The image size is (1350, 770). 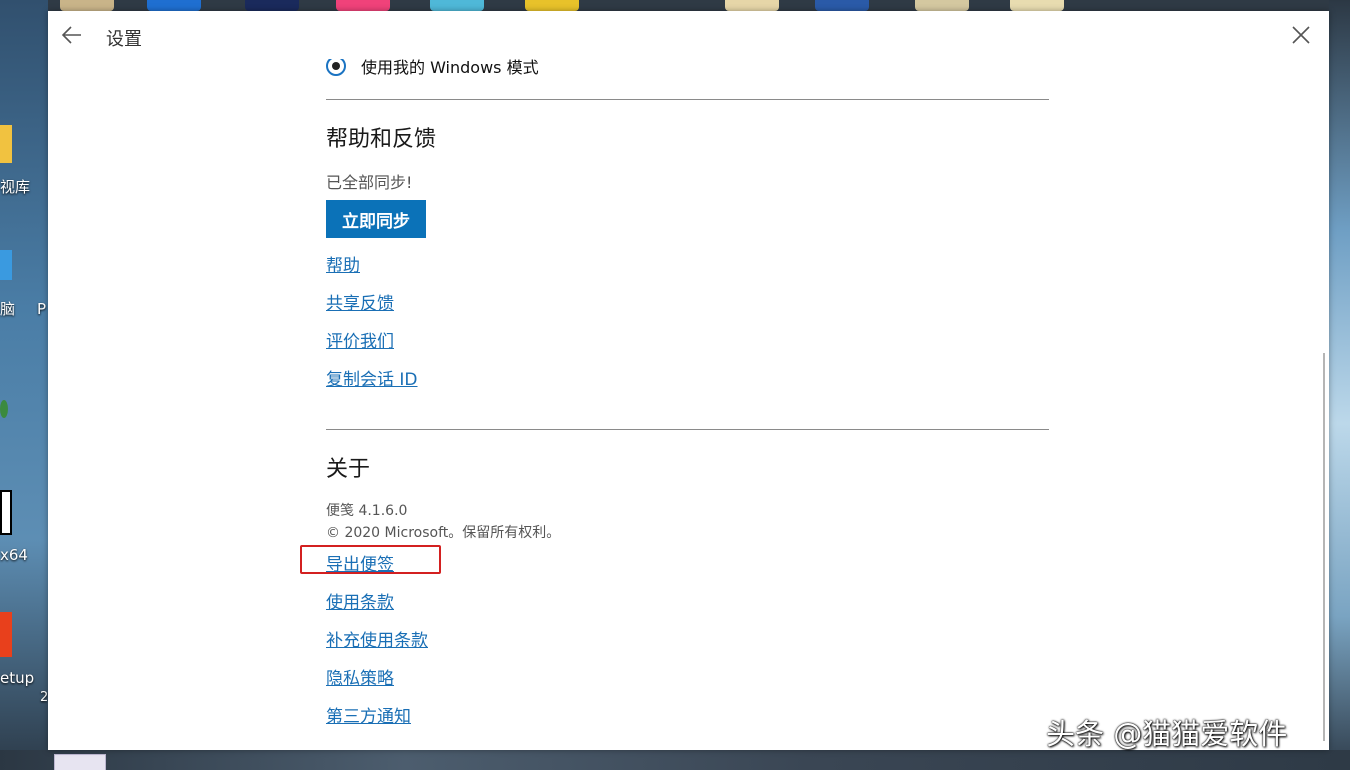 What do you see at coordinates (377, 638) in the screenshot?
I see `supplemental-terms-link: 补充使用条款` at bounding box center [377, 638].